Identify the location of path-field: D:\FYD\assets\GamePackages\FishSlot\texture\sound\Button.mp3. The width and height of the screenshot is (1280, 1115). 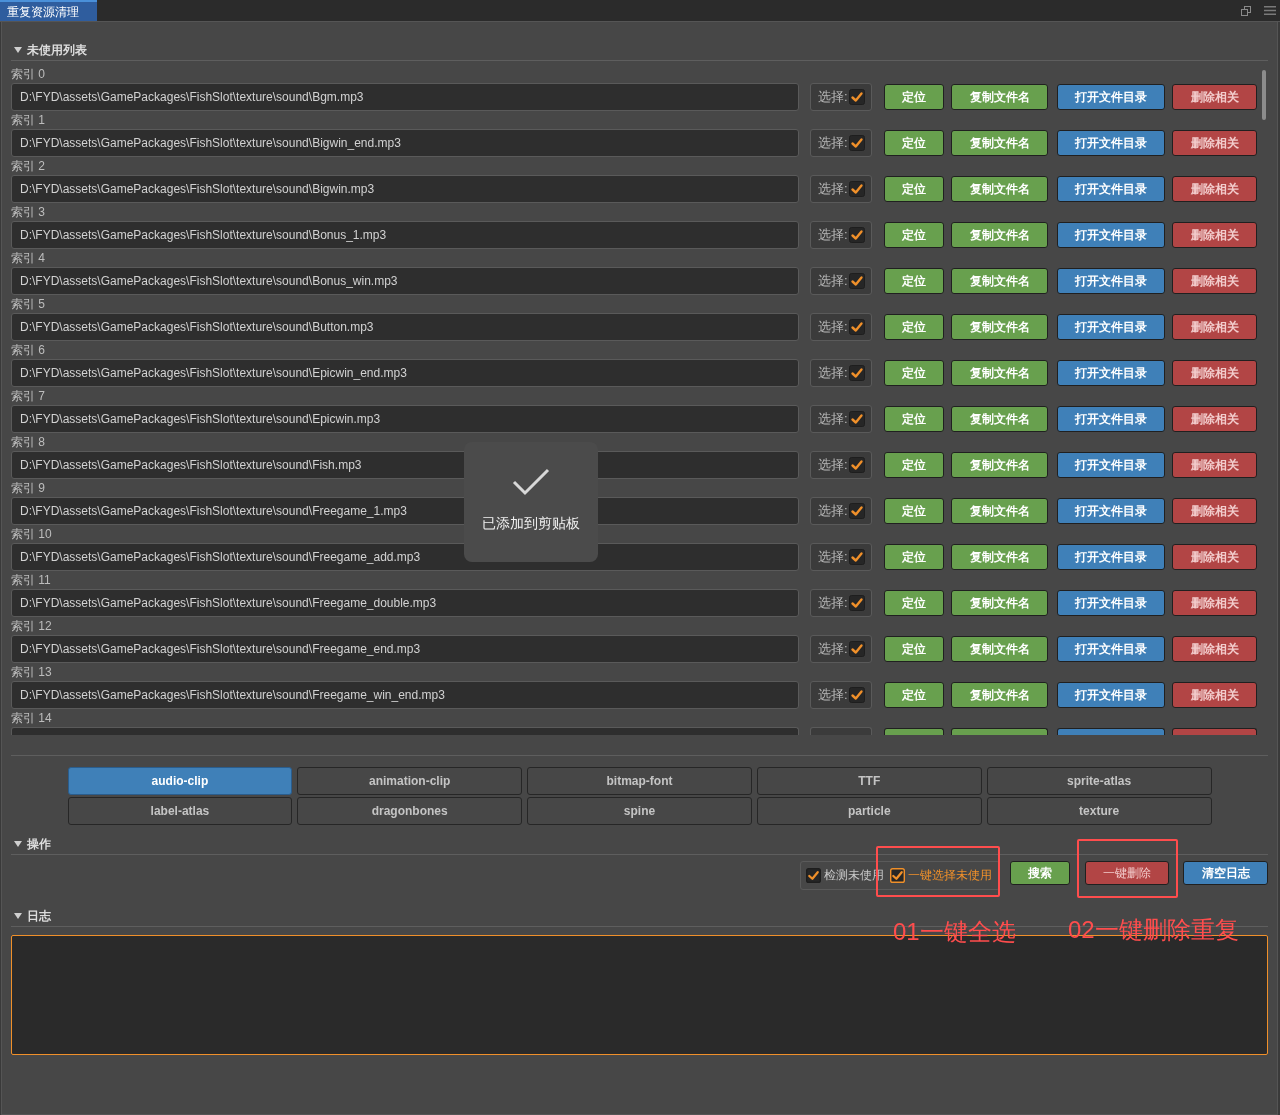
(405, 327).